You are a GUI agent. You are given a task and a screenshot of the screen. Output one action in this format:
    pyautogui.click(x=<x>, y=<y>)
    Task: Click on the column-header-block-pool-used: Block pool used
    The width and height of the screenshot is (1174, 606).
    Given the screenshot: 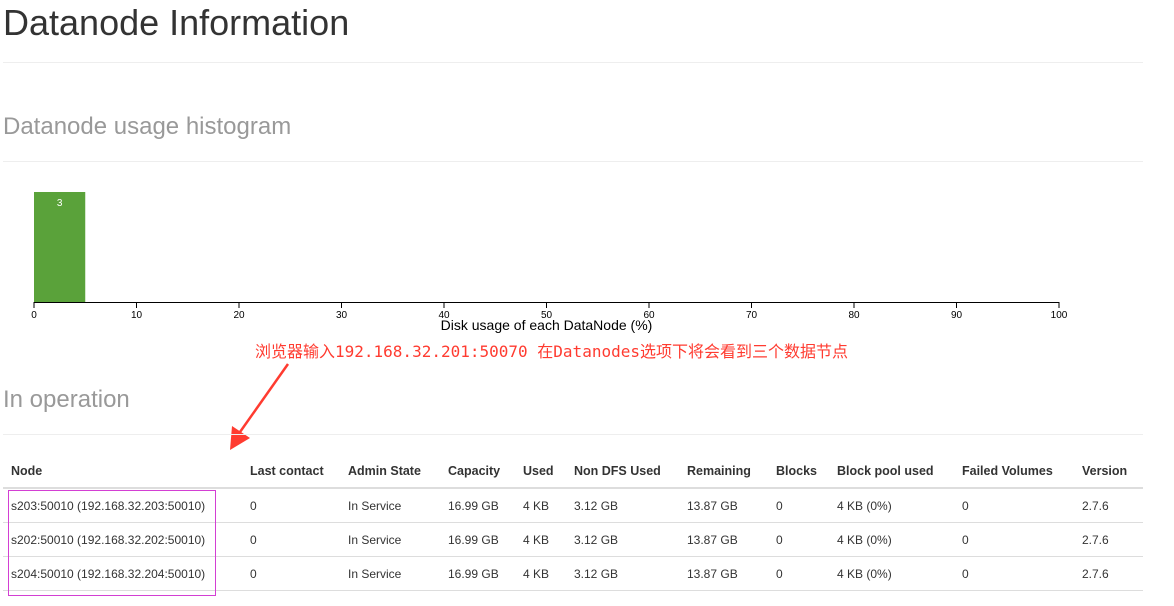 What is the action you would take?
    pyautogui.click(x=891, y=472)
    